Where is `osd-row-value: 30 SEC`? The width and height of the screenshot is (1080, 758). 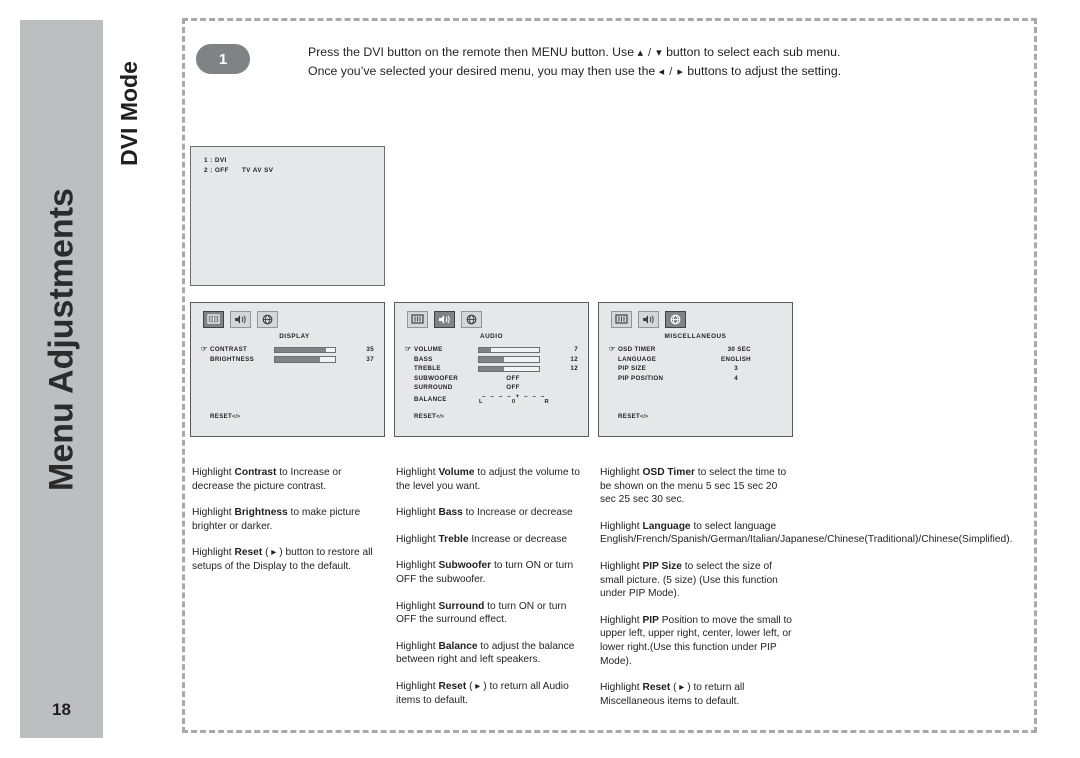
osd-row-value: 30 SEC is located at coordinates (739, 350).